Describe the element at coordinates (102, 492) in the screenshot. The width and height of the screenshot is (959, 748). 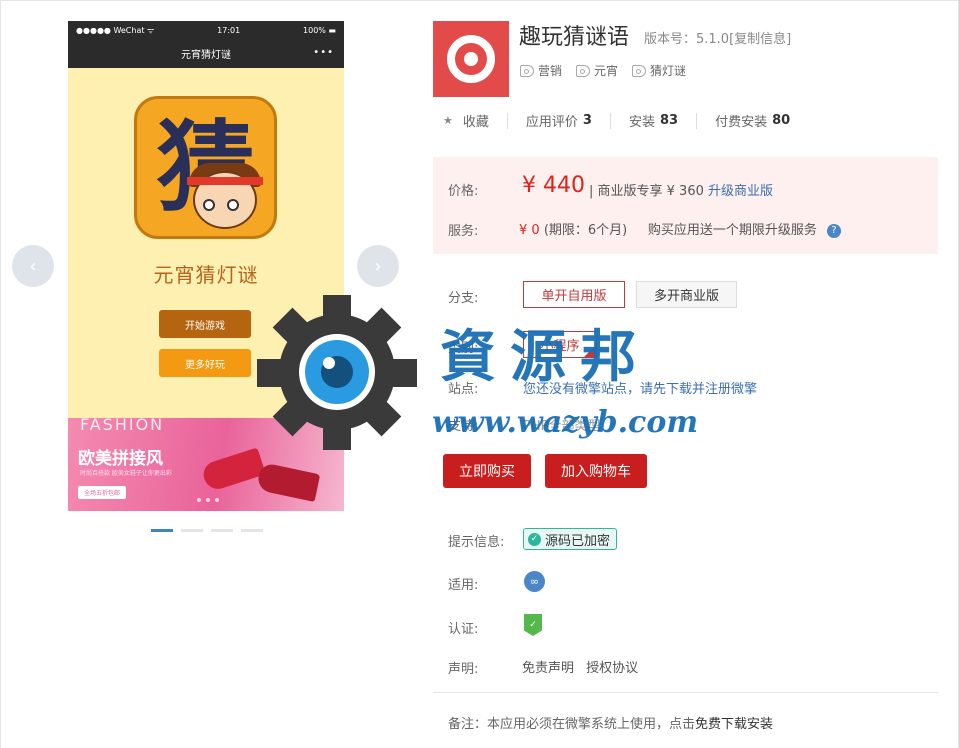
I see `banner-pill: 全场五折包邮` at that location.